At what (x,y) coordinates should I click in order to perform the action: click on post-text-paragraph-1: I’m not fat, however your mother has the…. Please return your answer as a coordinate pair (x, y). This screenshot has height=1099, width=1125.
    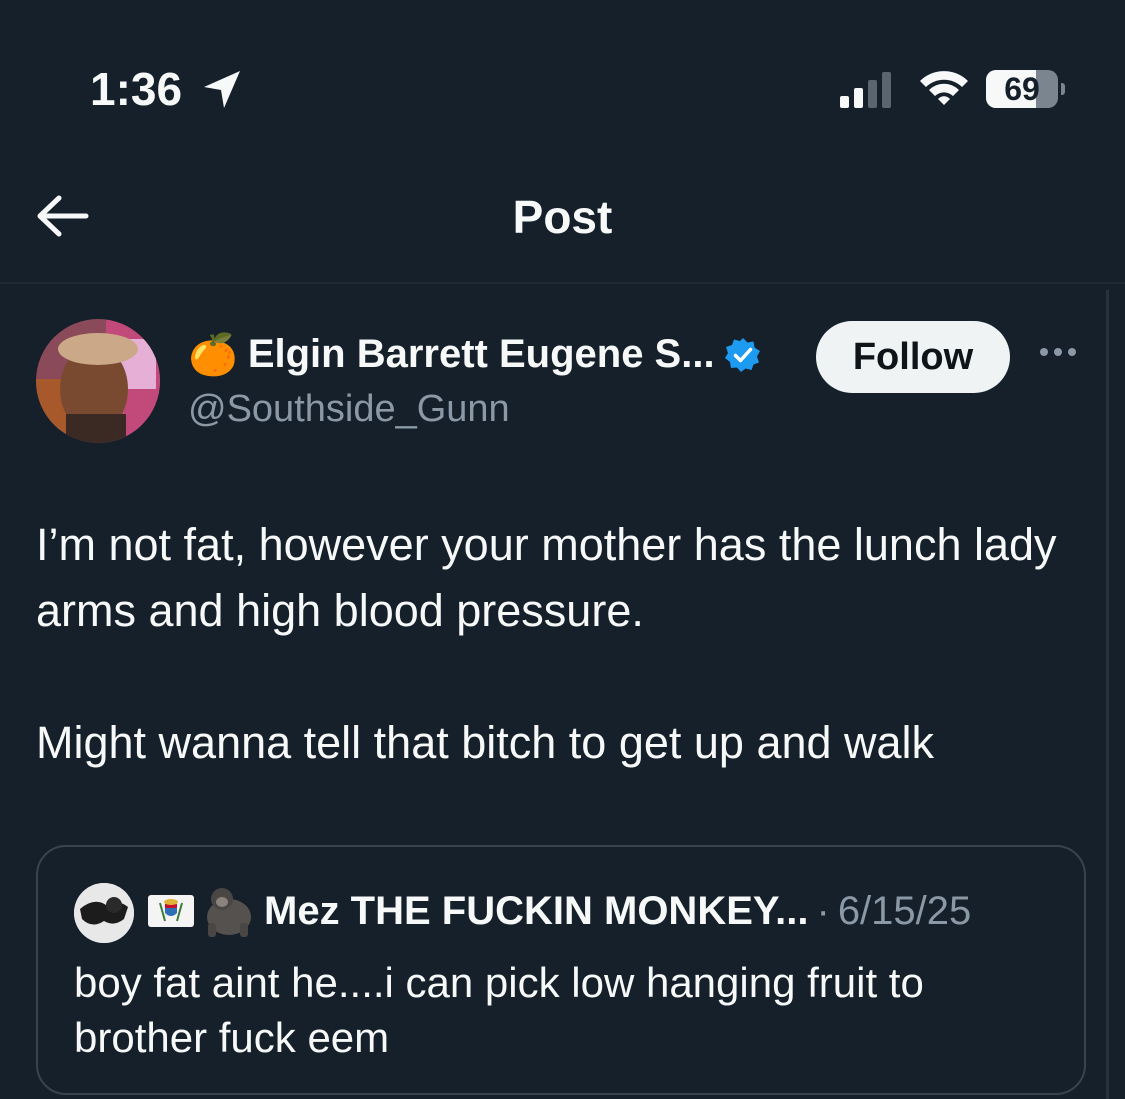
    Looking at the image, I should click on (553, 577).